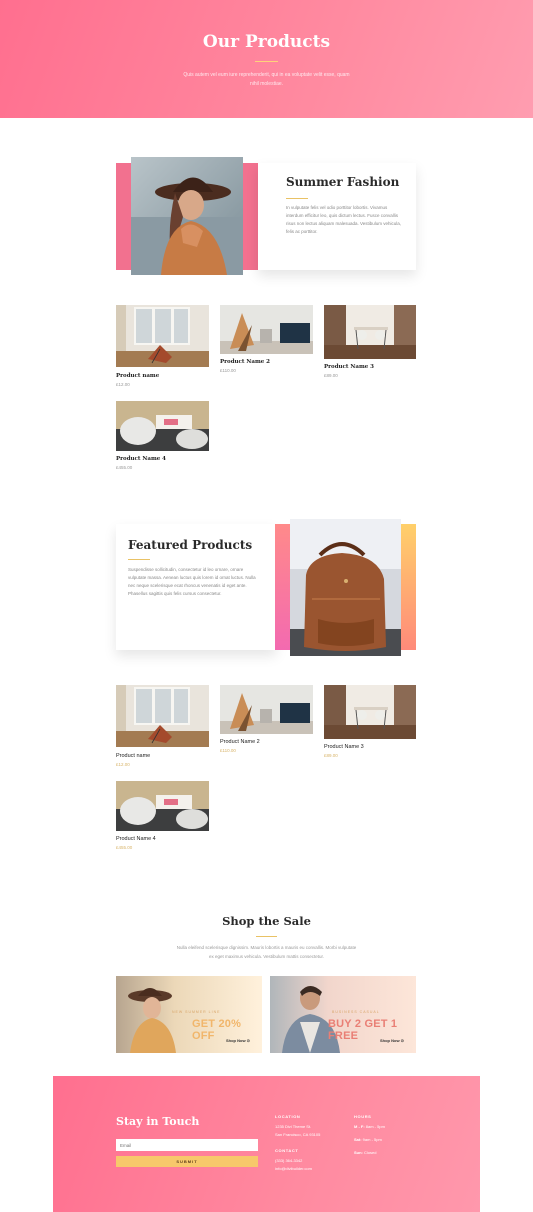 The width and height of the screenshot is (533, 1212). I want to click on contact-heading: CONTACT, so click(287, 1150).